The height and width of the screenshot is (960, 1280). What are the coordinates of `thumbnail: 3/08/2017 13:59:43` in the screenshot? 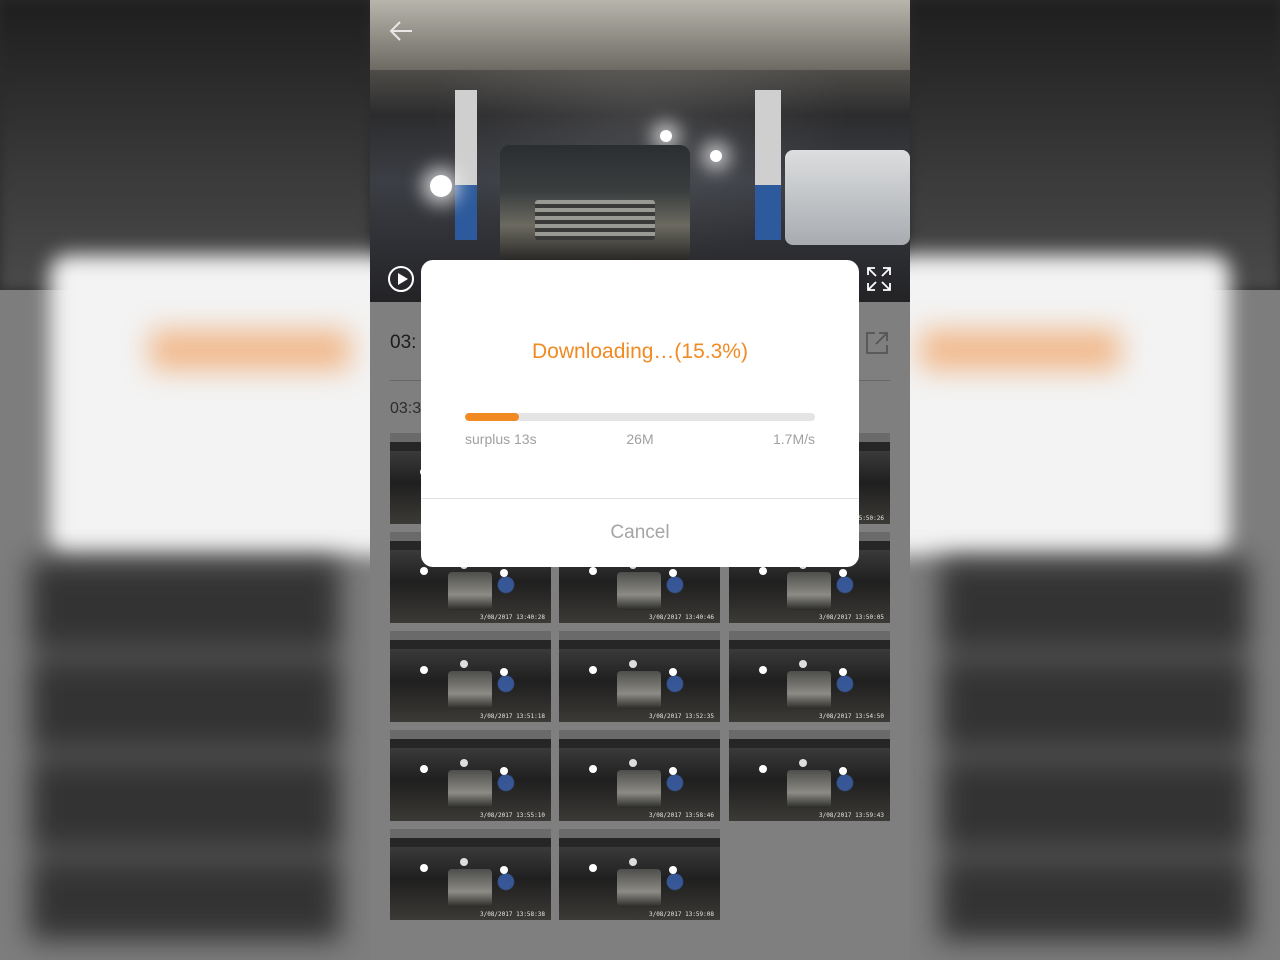 It's located at (809, 775).